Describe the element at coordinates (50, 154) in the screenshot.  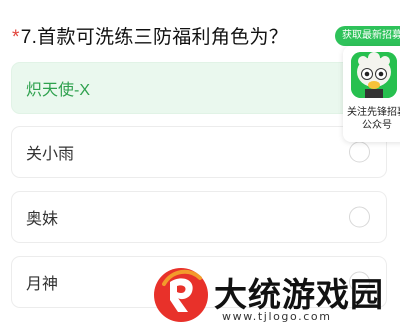
I see `option-label: 关小雨` at that location.